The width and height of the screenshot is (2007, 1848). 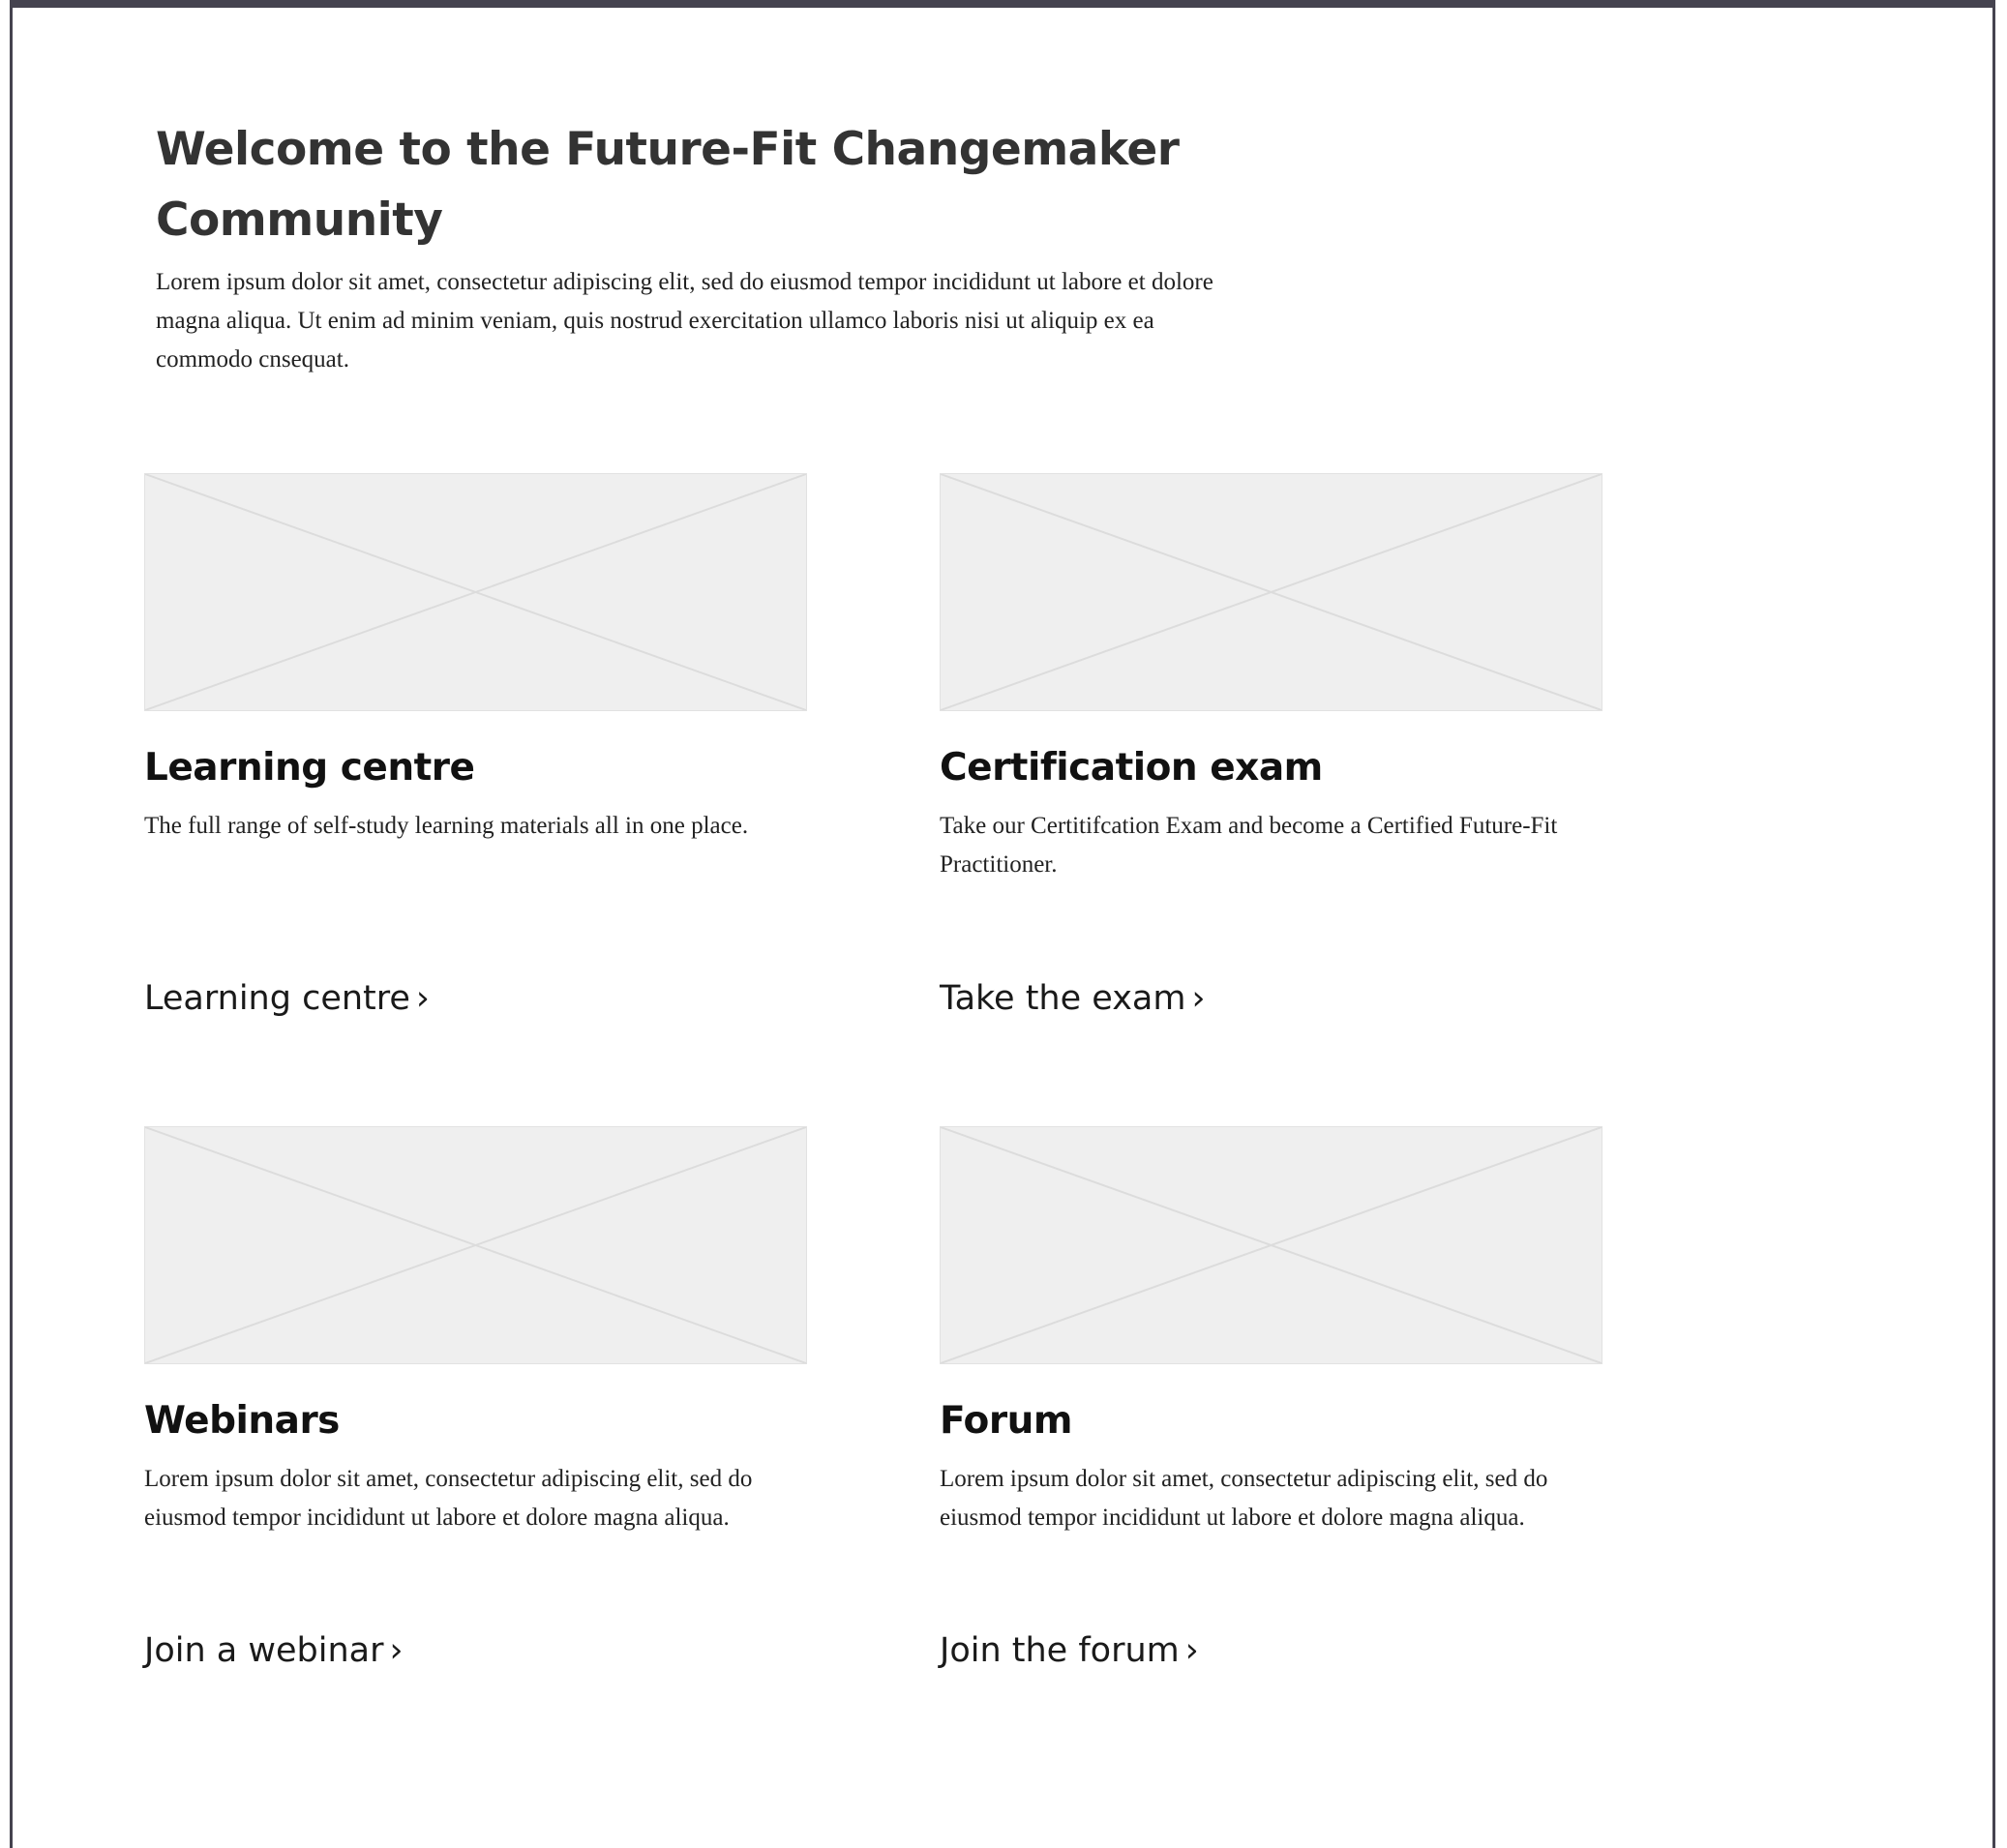 I want to click on card-title: Learning centre, so click(x=309, y=768).